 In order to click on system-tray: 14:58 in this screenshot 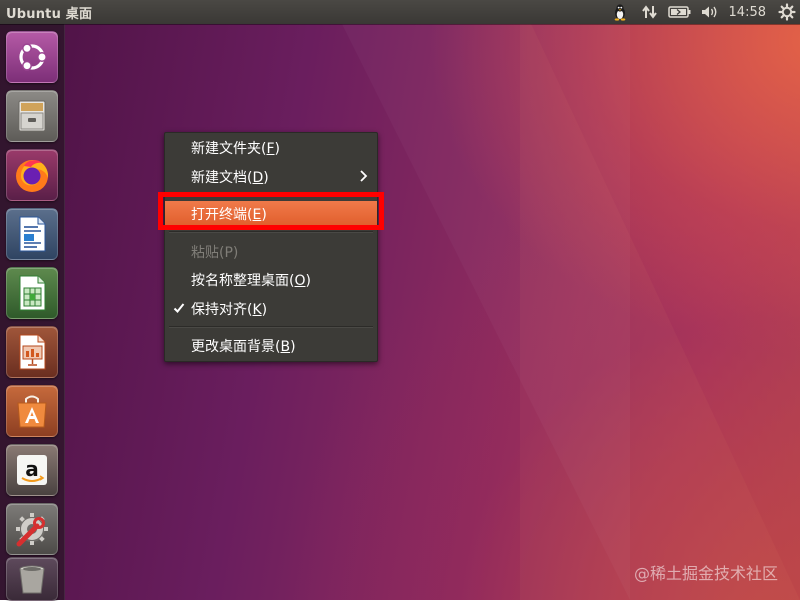, I will do `click(702, 12)`.